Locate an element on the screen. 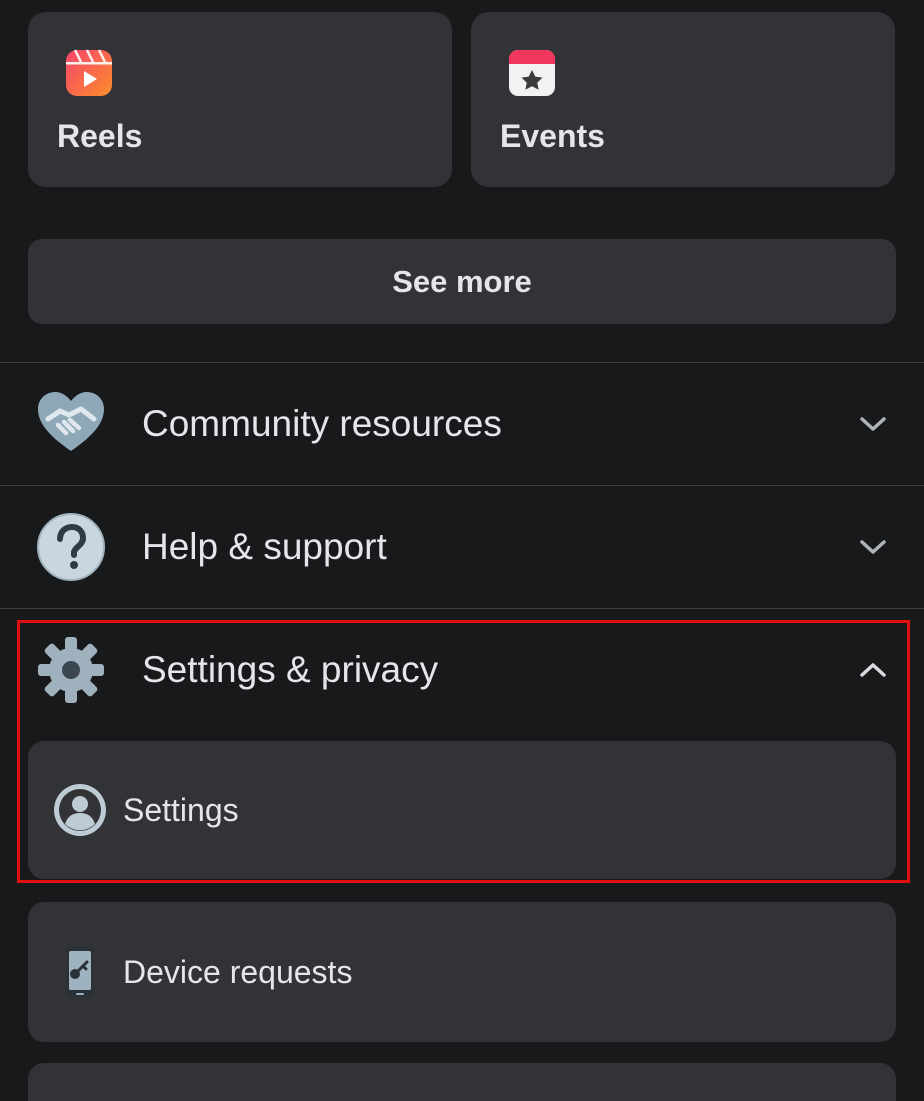 Image resolution: width=924 pixels, height=1101 pixels. user-circle-icon is located at coordinates (80, 810).